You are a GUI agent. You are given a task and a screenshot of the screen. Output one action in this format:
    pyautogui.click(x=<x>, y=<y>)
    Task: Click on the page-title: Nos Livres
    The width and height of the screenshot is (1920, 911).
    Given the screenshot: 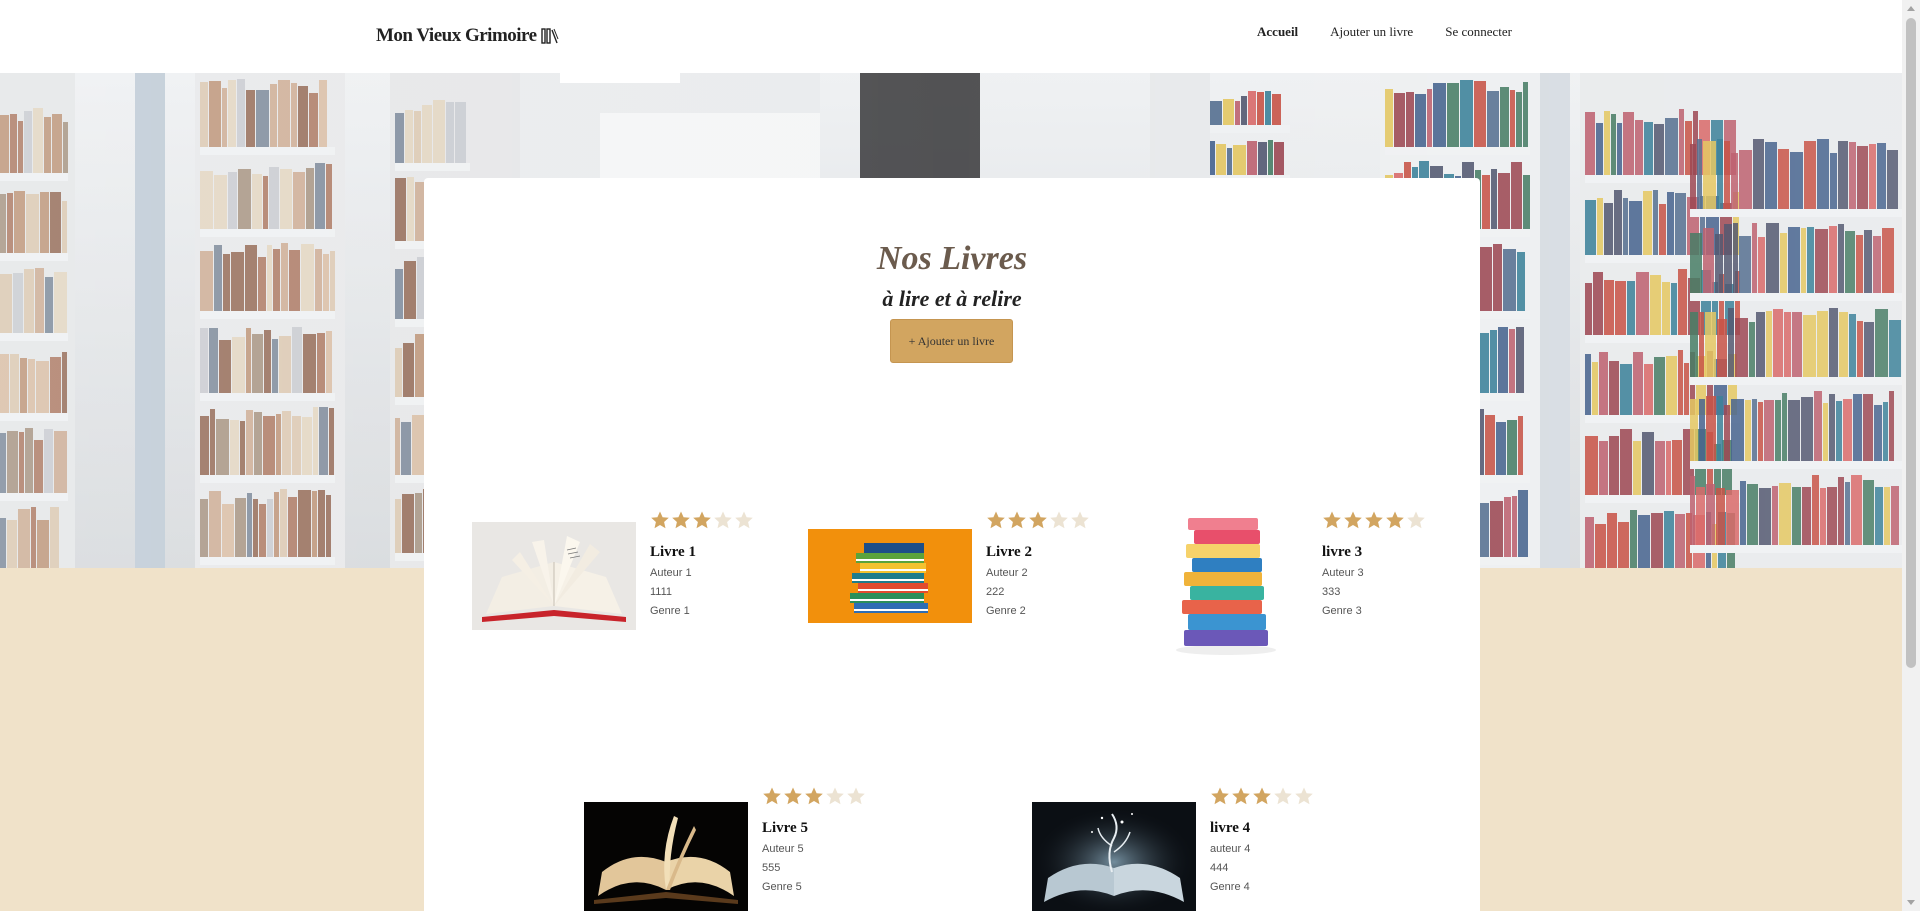 What is the action you would take?
    pyautogui.click(x=952, y=258)
    